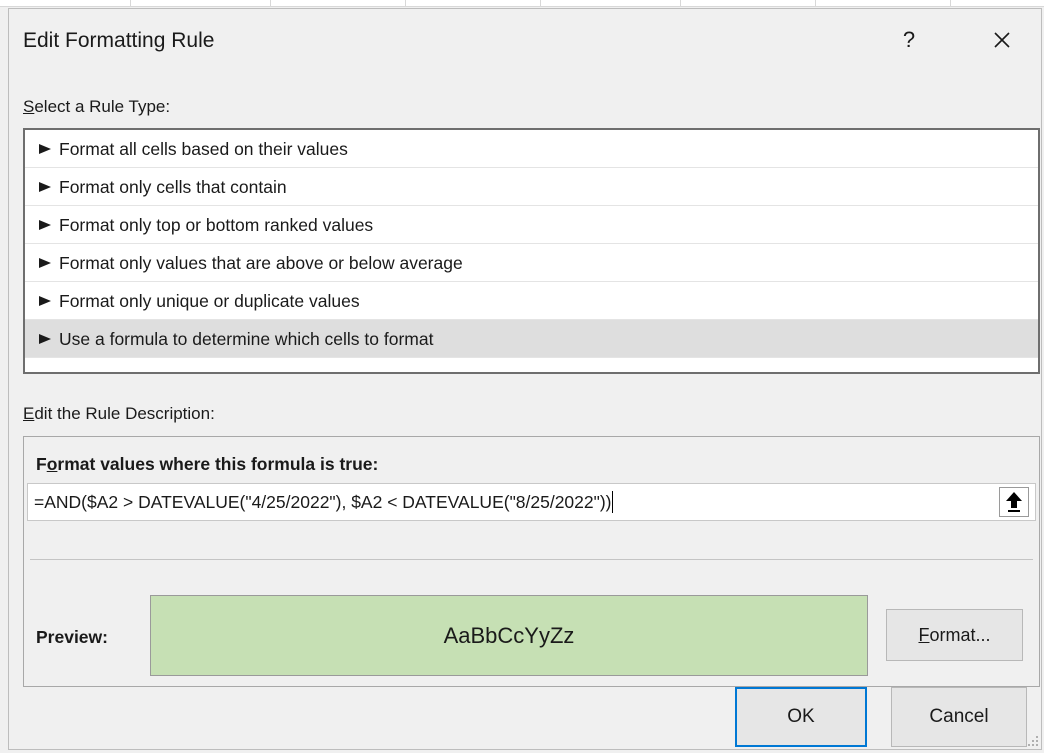 Image resolution: width=1044 pixels, height=753 pixels. I want to click on rule-type-label-text: elect a Rule Type:, so click(102, 106).